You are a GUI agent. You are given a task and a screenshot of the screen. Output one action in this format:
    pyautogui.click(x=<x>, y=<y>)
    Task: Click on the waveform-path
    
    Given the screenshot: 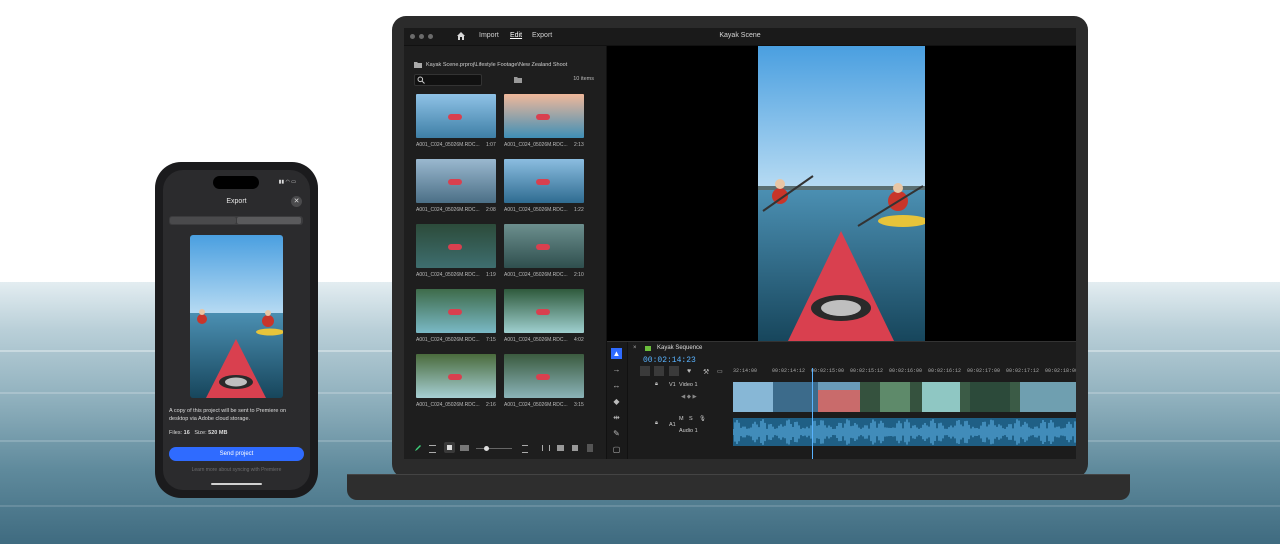 What is the action you would take?
    pyautogui.click(x=904, y=432)
    